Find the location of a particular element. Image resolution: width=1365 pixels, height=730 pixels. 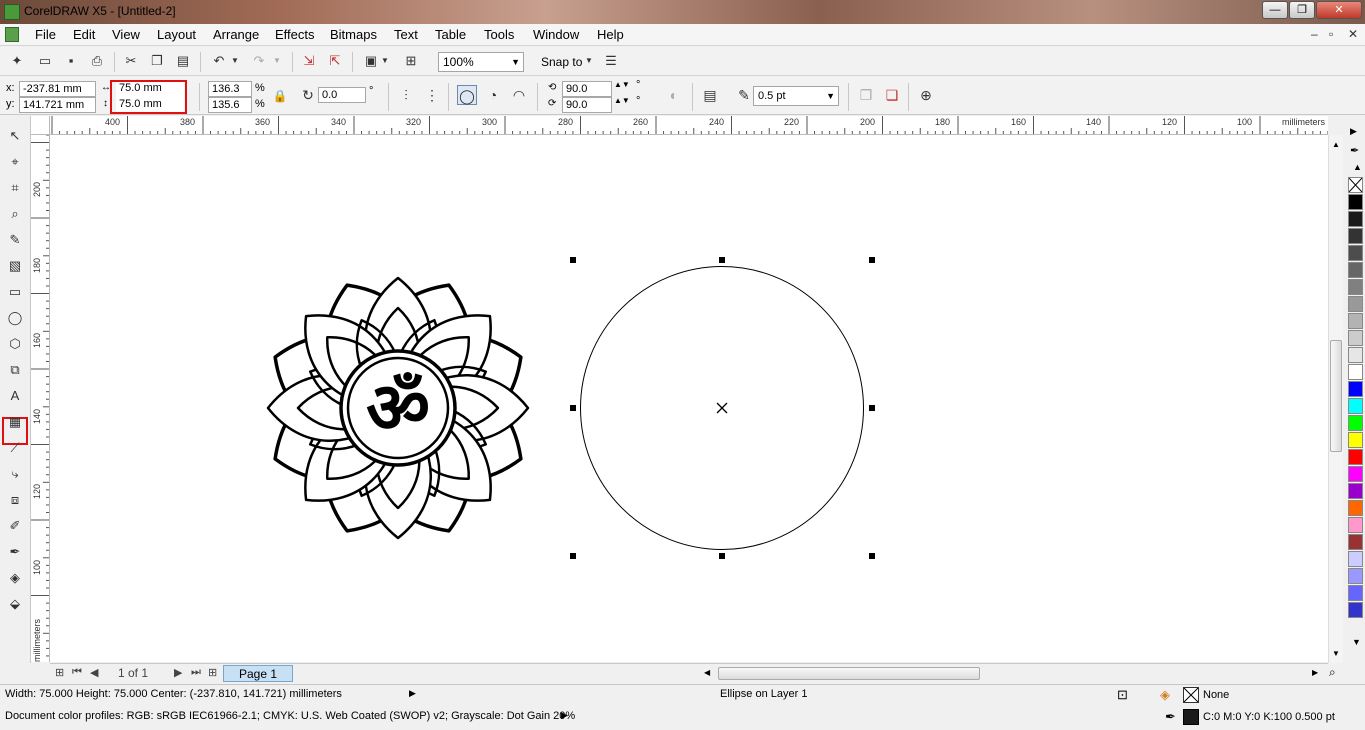

rotation-angle-field: 0.0 is located at coordinates (342, 95).